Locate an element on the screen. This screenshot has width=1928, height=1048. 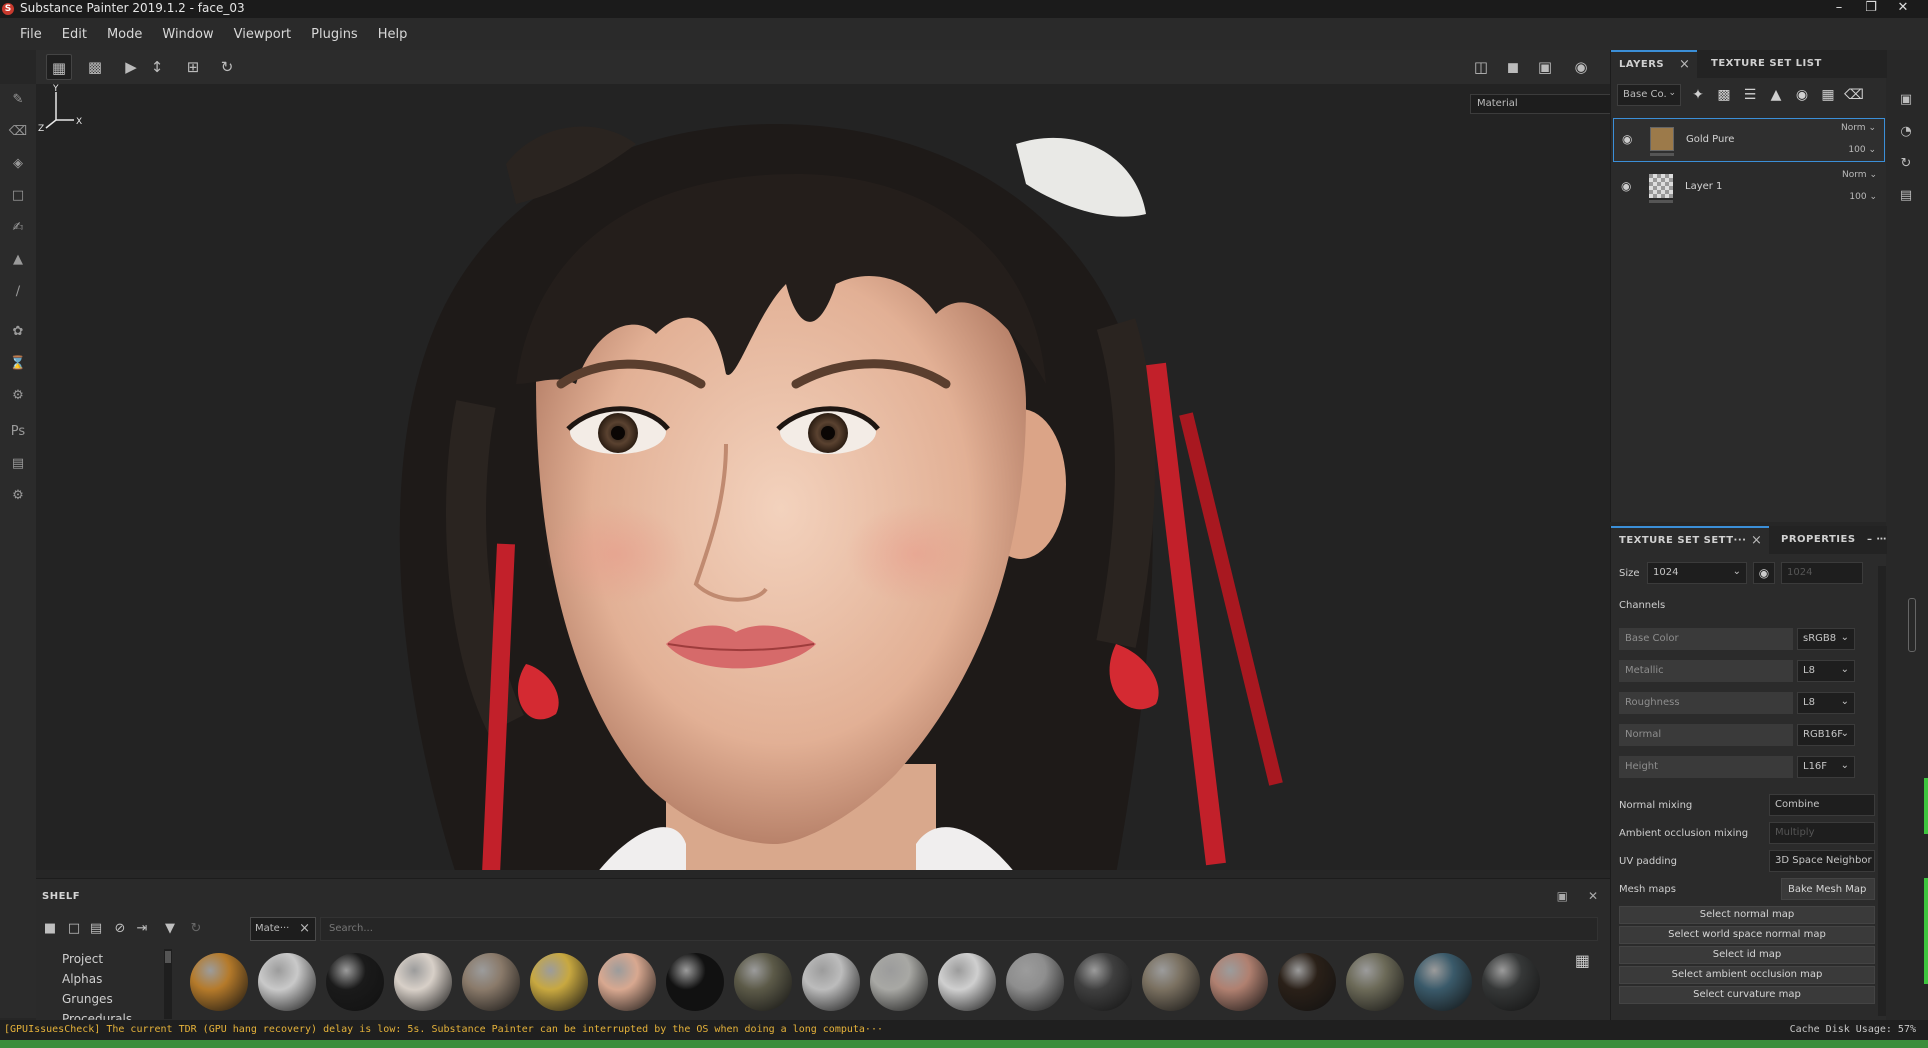
export-document-icon: ▤ is located at coordinates (18, 464).